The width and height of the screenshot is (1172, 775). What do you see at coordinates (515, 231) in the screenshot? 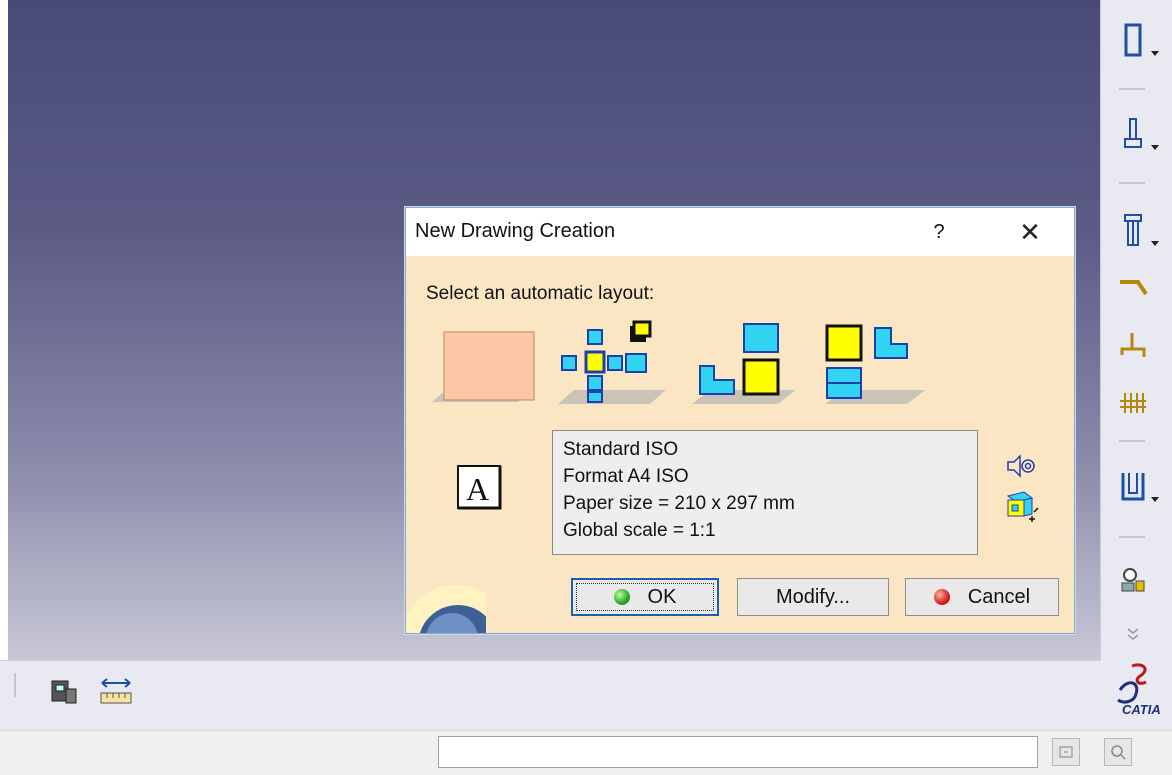
I see `dialog-title: New Drawing Creation` at bounding box center [515, 231].